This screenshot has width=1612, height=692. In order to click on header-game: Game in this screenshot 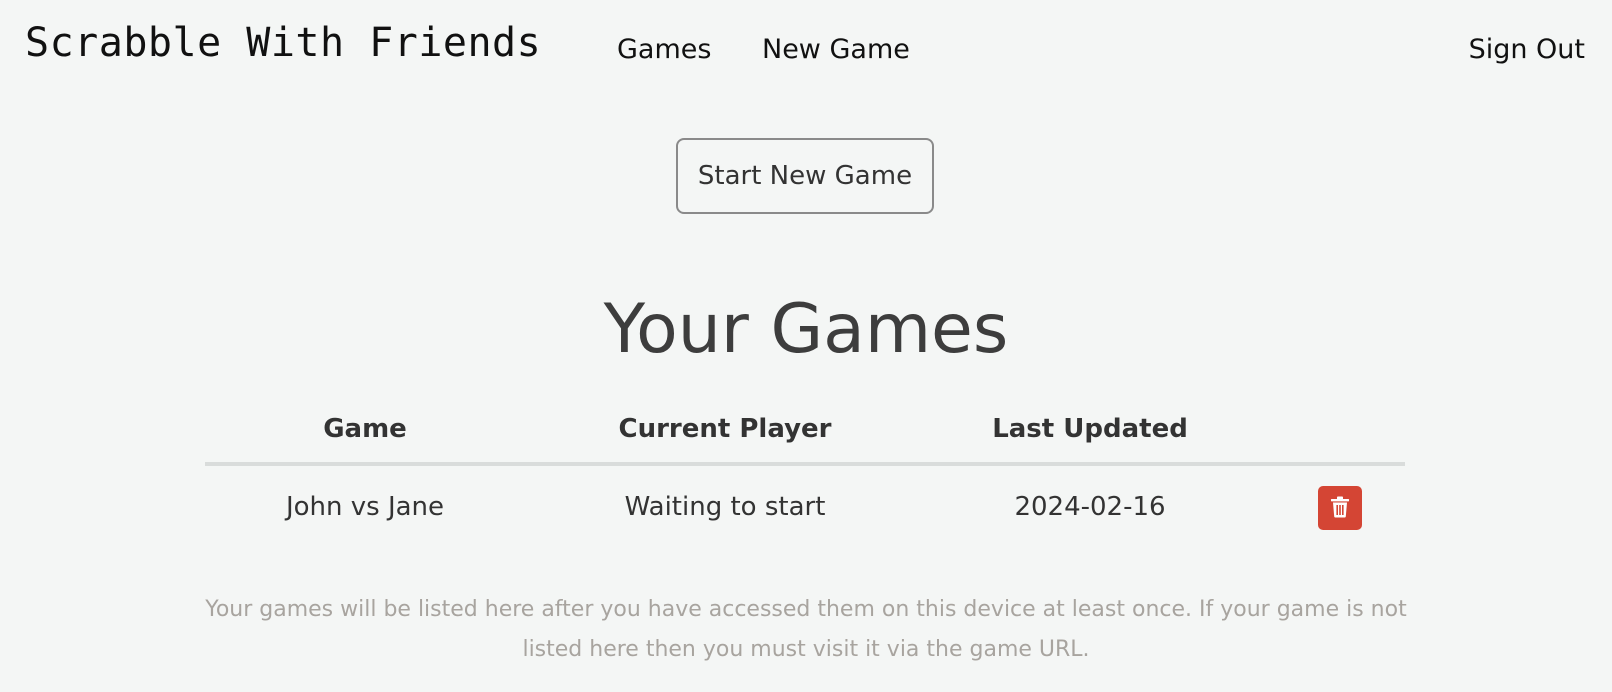, I will do `click(365, 429)`.